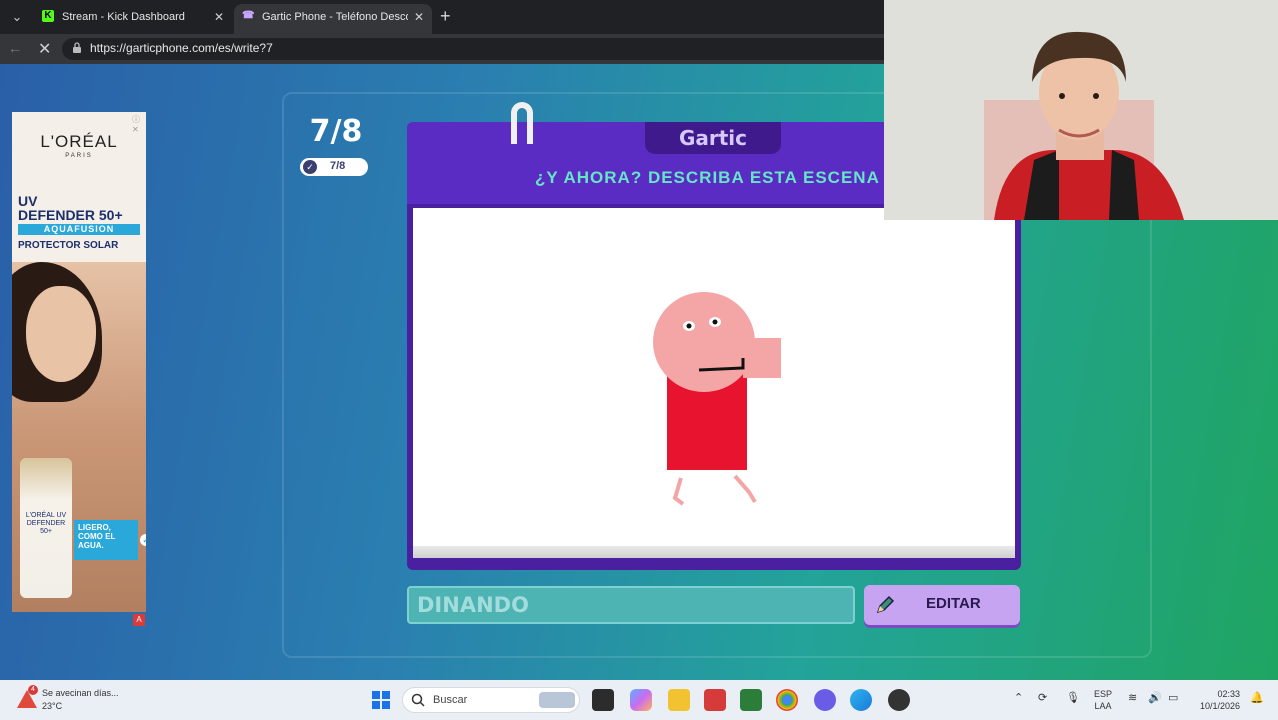 This screenshot has width=1278, height=720. Describe the element at coordinates (338, 166) in the screenshot. I see `players-done-count: 7/8` at that location.